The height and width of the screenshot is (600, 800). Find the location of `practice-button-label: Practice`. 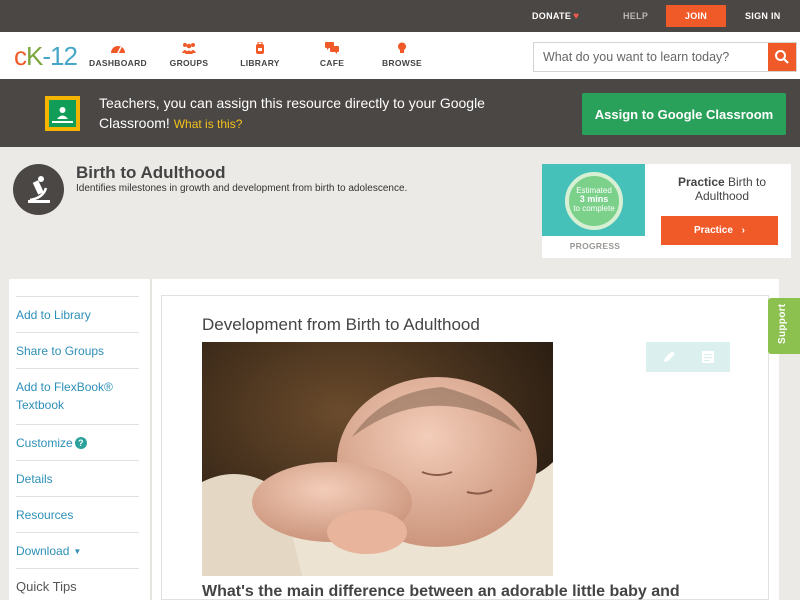

practice-button-label: Practice is located at coordinates (713, 230).